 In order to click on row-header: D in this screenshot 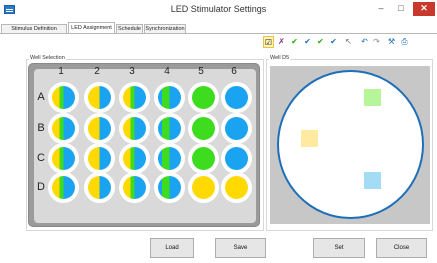, I will do `click(41, 187)`.